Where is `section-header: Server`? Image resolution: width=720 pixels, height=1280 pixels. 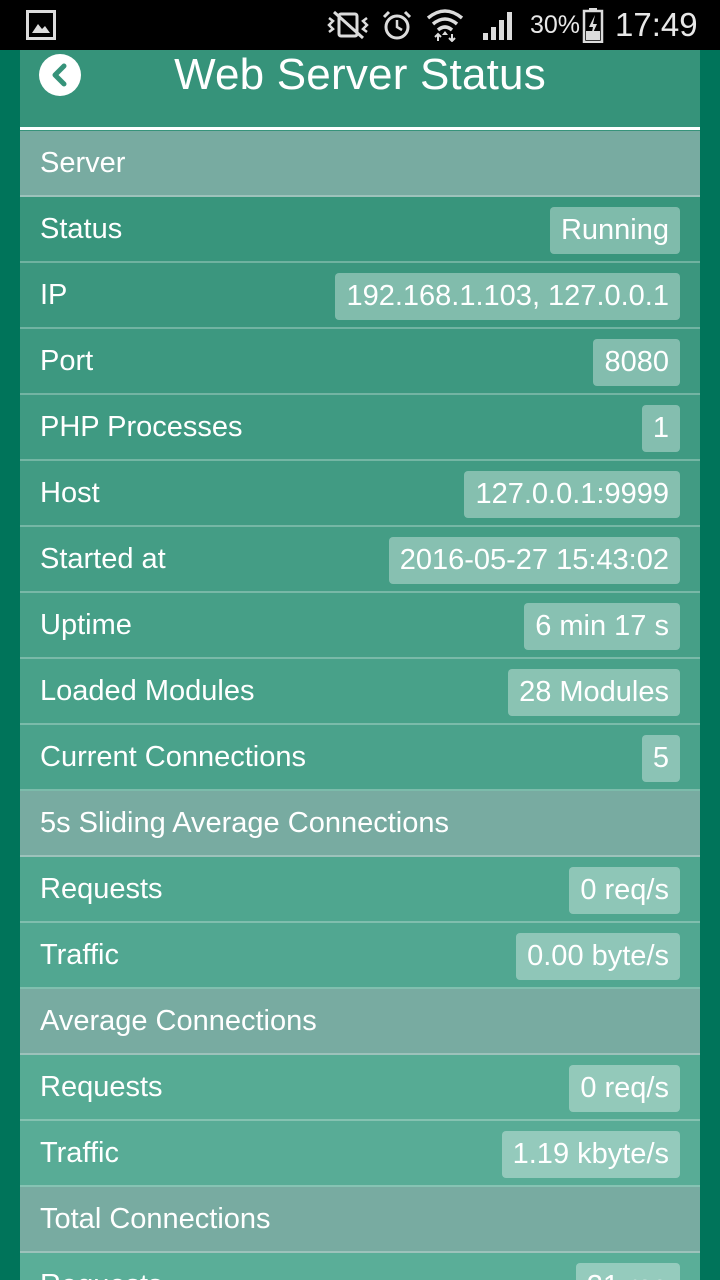
section-header: Server is located at coordinates (360, 164).